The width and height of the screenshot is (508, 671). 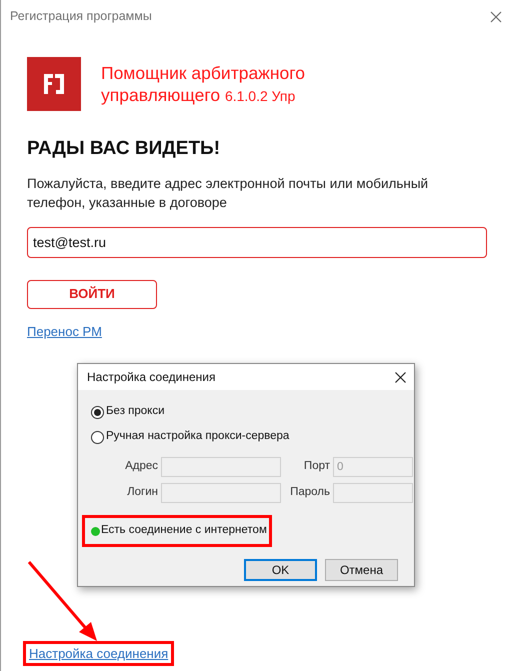 What do you see at coordinates (245, 412) in the screenshot?
I see `radio-option: Без прокси` at bounding box center [245, 412].